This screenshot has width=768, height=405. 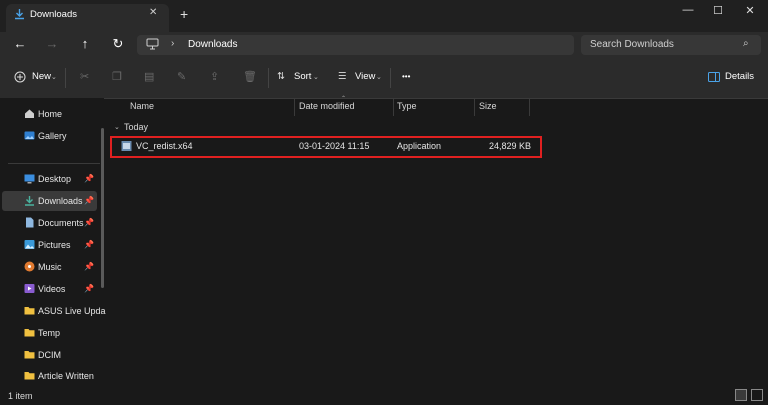 I want to click on sort-button: Sort, so click(x=302, y=76).